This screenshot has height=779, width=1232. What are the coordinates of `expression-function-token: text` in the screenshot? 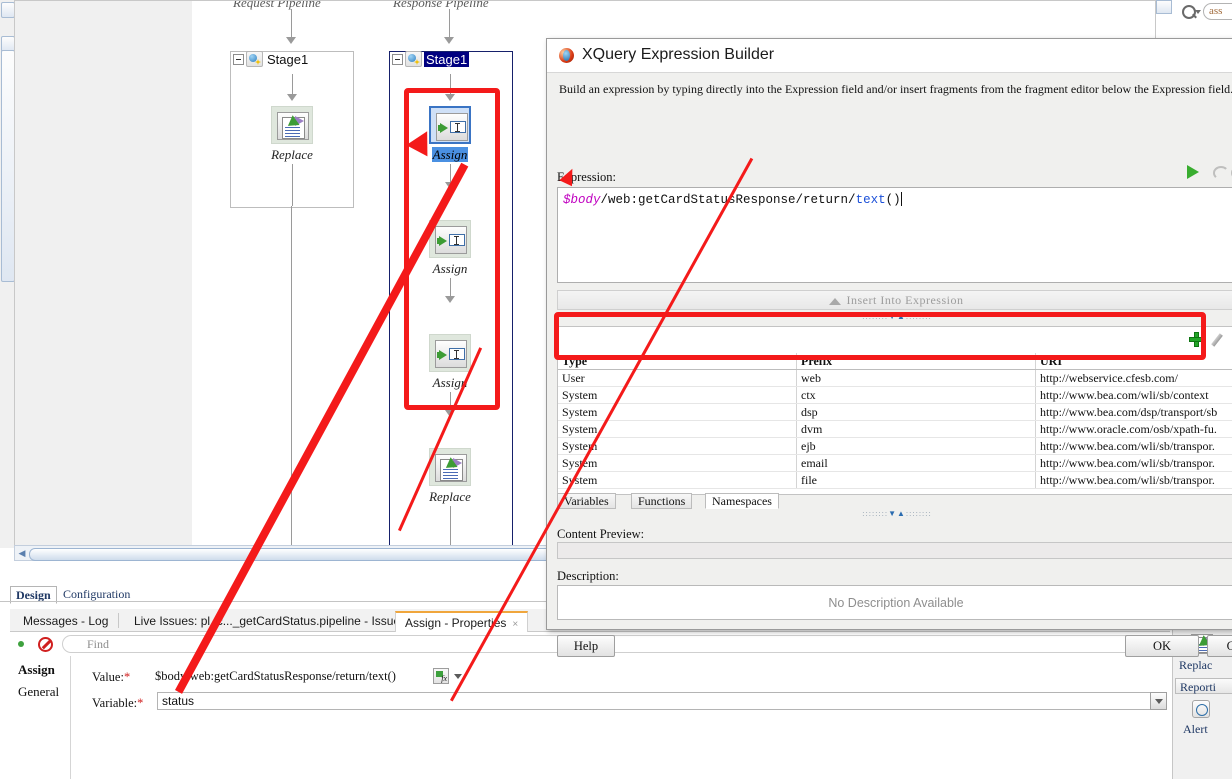 It's located at (870, 200).